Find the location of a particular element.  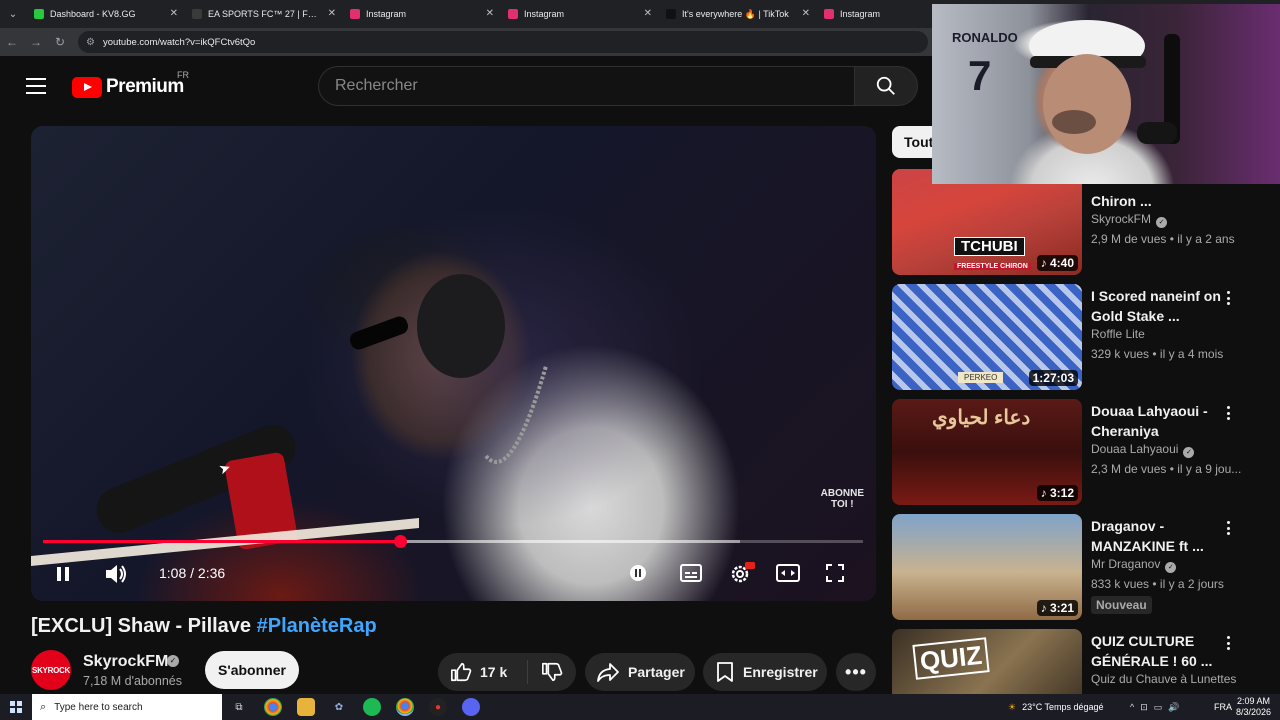

recommendation-meta: 833 k vues • il y a 2 jours is located at coordinates (1157, 584).